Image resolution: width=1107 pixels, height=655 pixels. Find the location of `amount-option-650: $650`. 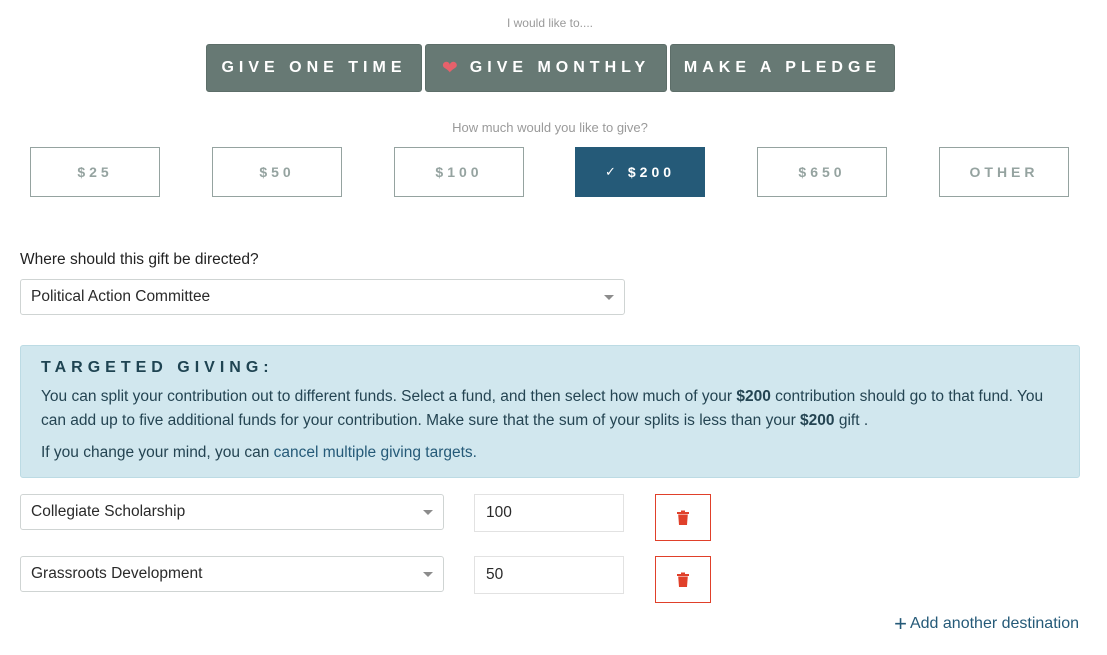

amount-option-650: $650 is located at coordinates (822, 172).